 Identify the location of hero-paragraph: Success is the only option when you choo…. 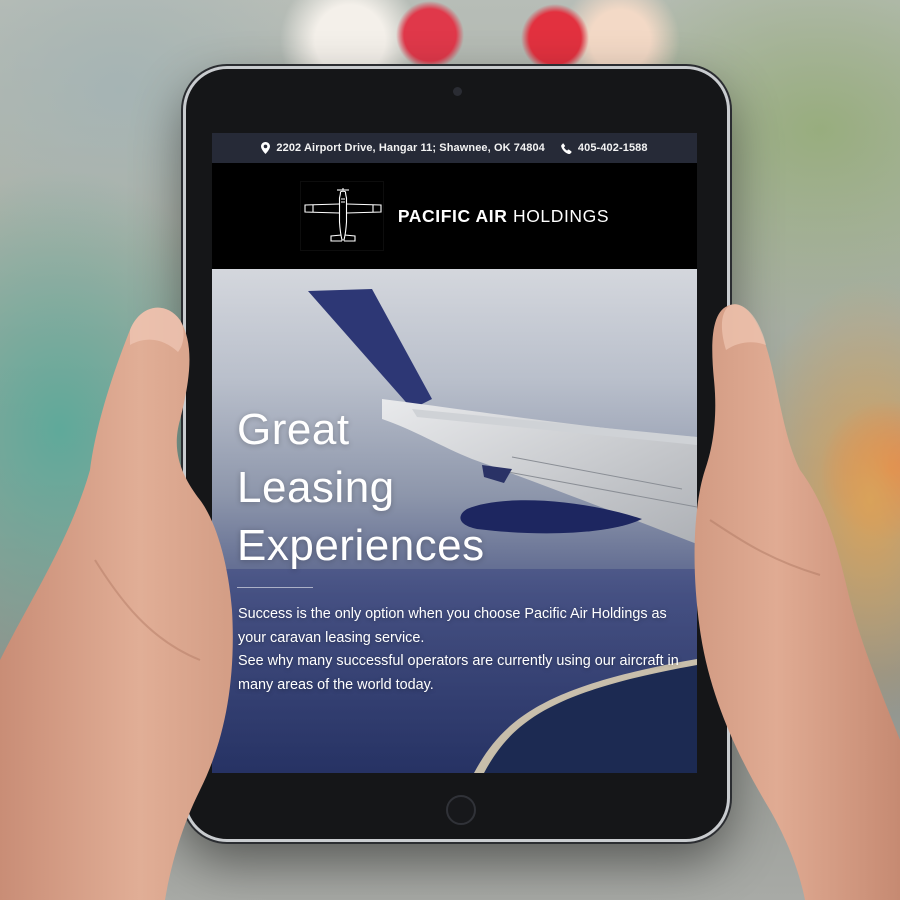
(452, 626).